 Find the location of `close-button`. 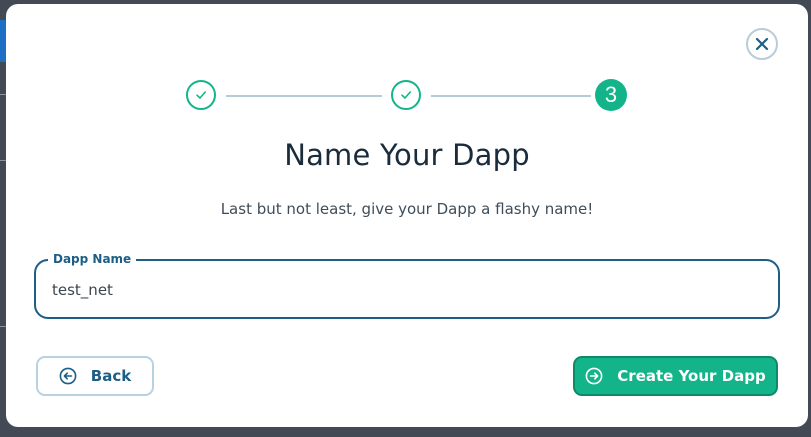

close-button is located at coordinates (762, 44).